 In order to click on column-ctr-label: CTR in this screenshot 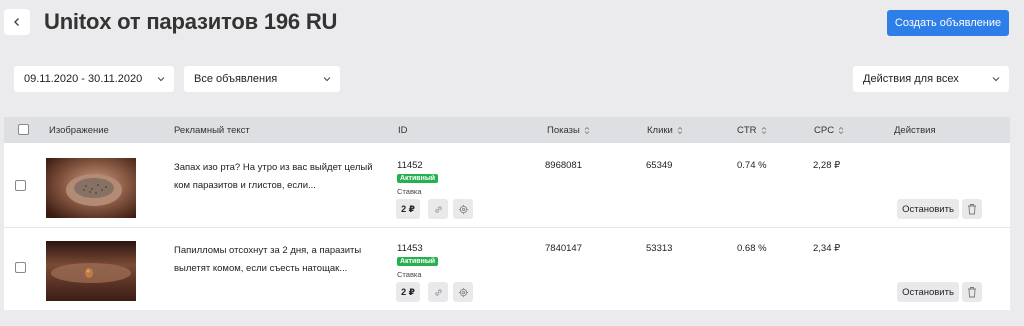, I will do `click(747, 130)`.